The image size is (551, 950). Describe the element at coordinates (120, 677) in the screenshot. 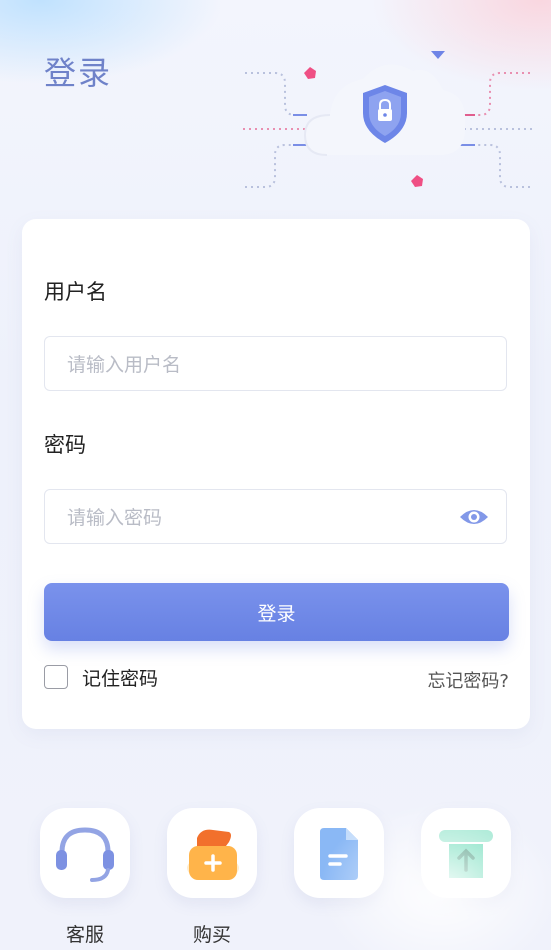

I see `remember-label: 记住密码` at that location.